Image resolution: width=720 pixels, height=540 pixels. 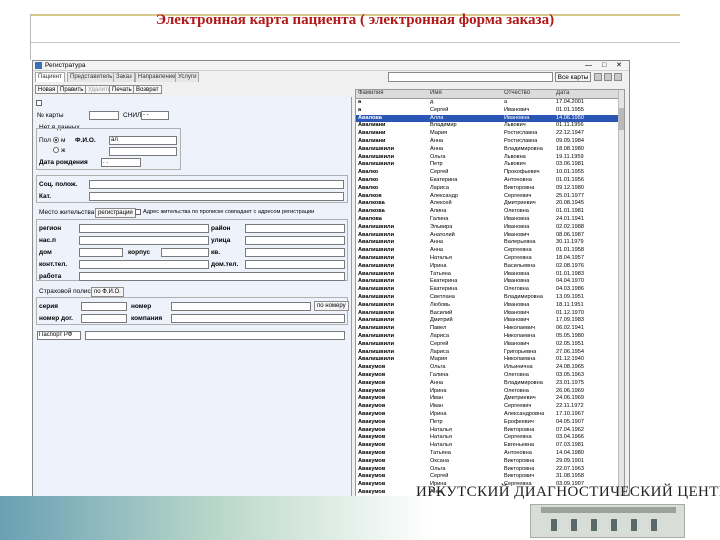 I want to click on apartment-input, so click(x=295, y=252).